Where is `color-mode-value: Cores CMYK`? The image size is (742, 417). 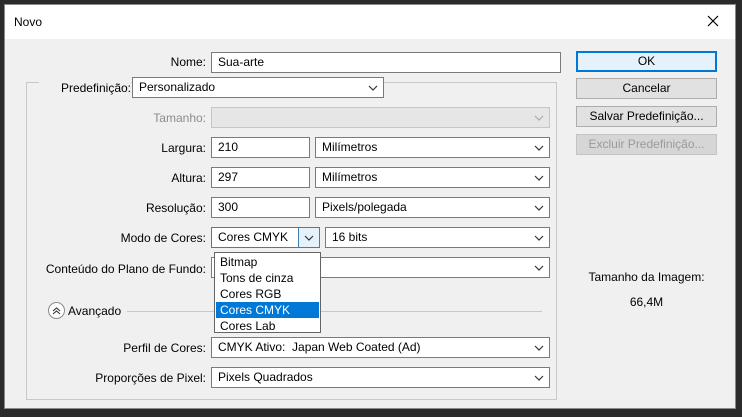
color-mode-value: Cores CMYK is located at coordinates (253, 237).